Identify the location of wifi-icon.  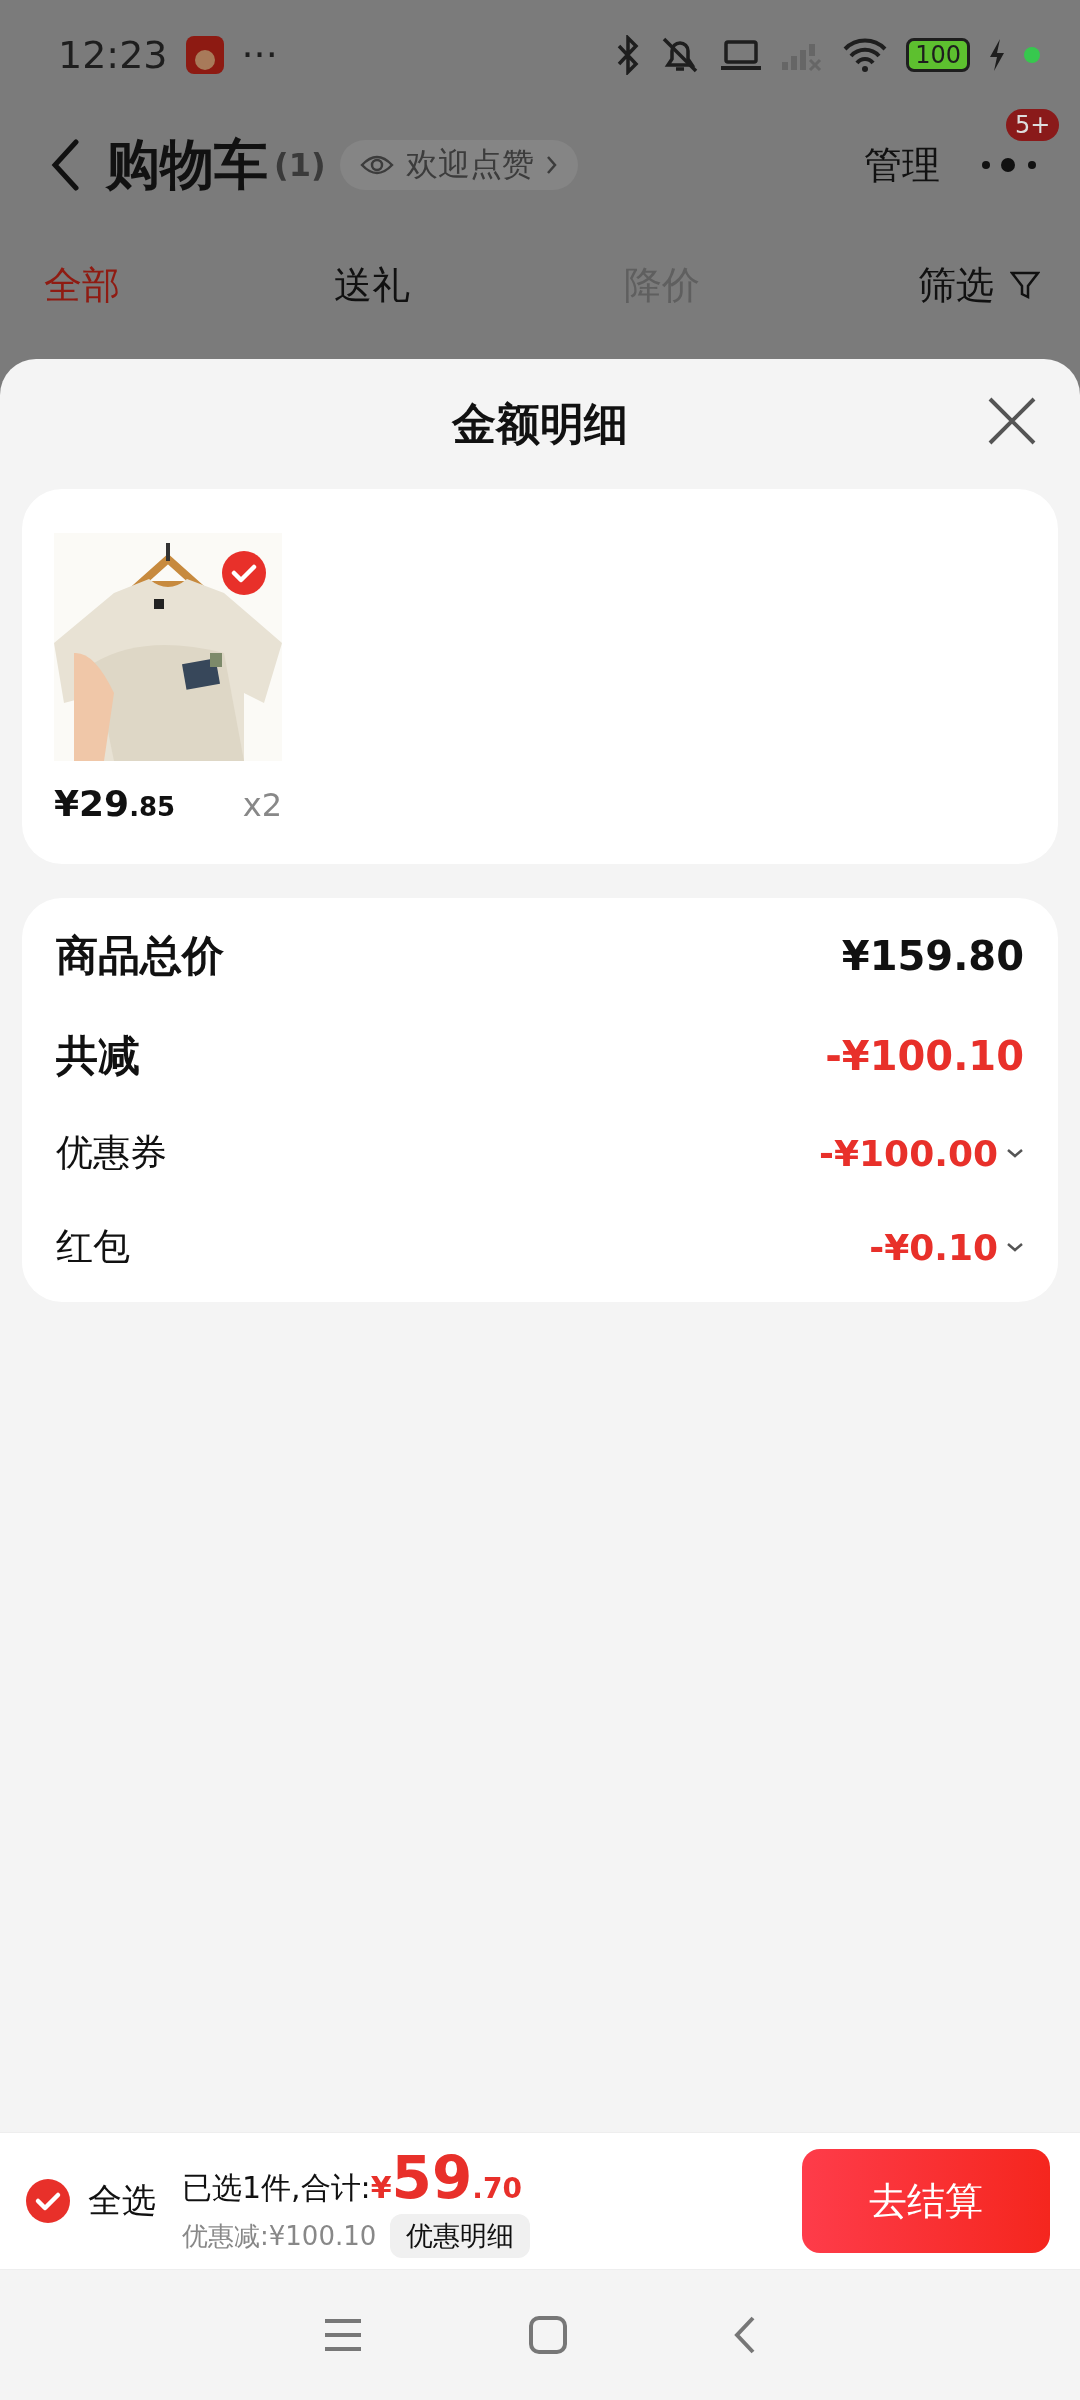
(865, 55).